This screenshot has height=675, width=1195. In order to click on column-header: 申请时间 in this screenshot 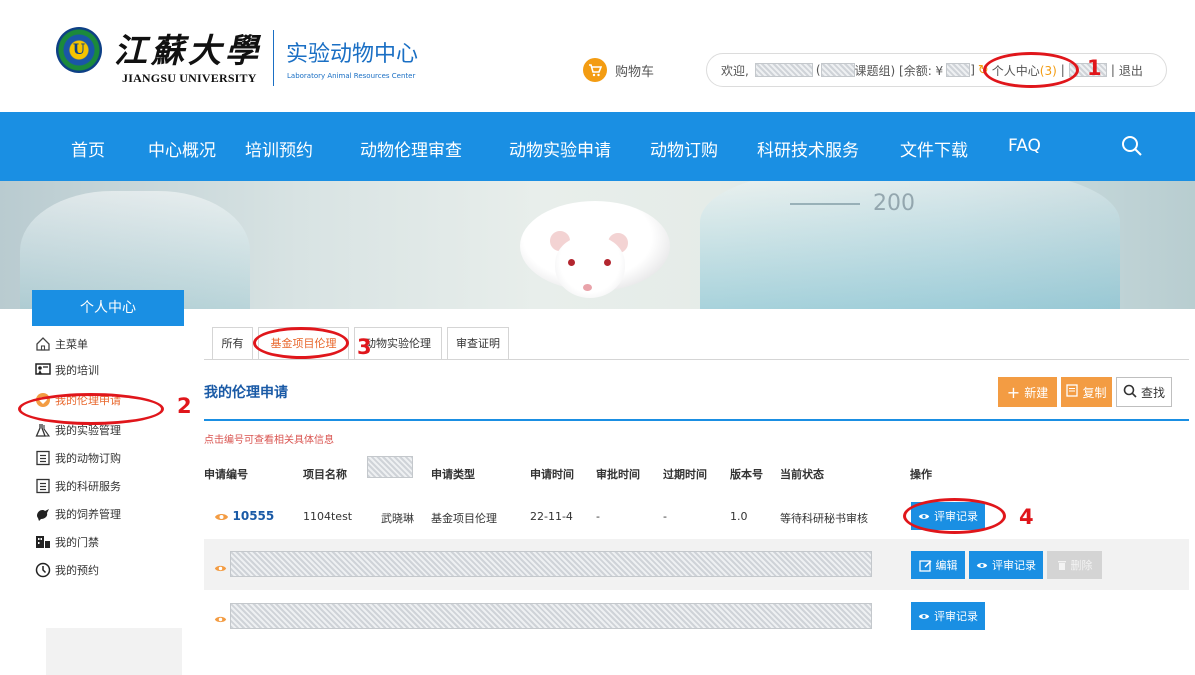, I will do `click(552, 474)`.